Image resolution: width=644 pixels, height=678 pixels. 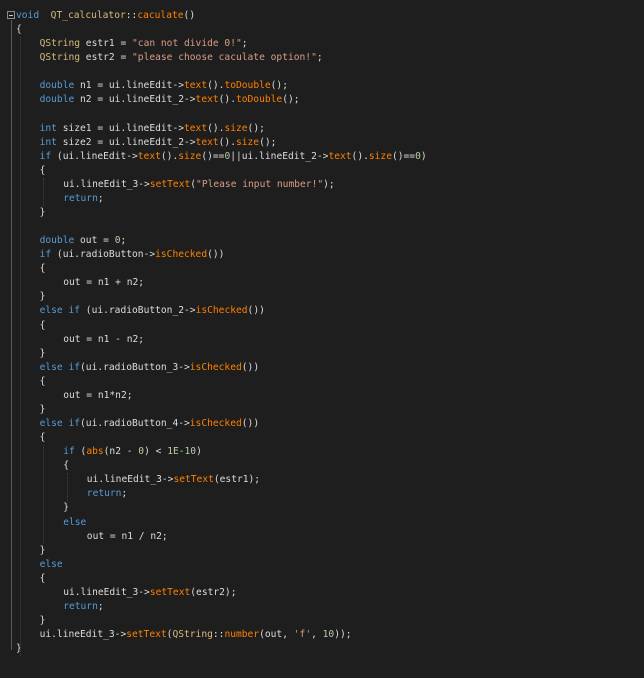 I want to click on code-token: size1 = ui.lineEdit->, so click(x=120, y=128).